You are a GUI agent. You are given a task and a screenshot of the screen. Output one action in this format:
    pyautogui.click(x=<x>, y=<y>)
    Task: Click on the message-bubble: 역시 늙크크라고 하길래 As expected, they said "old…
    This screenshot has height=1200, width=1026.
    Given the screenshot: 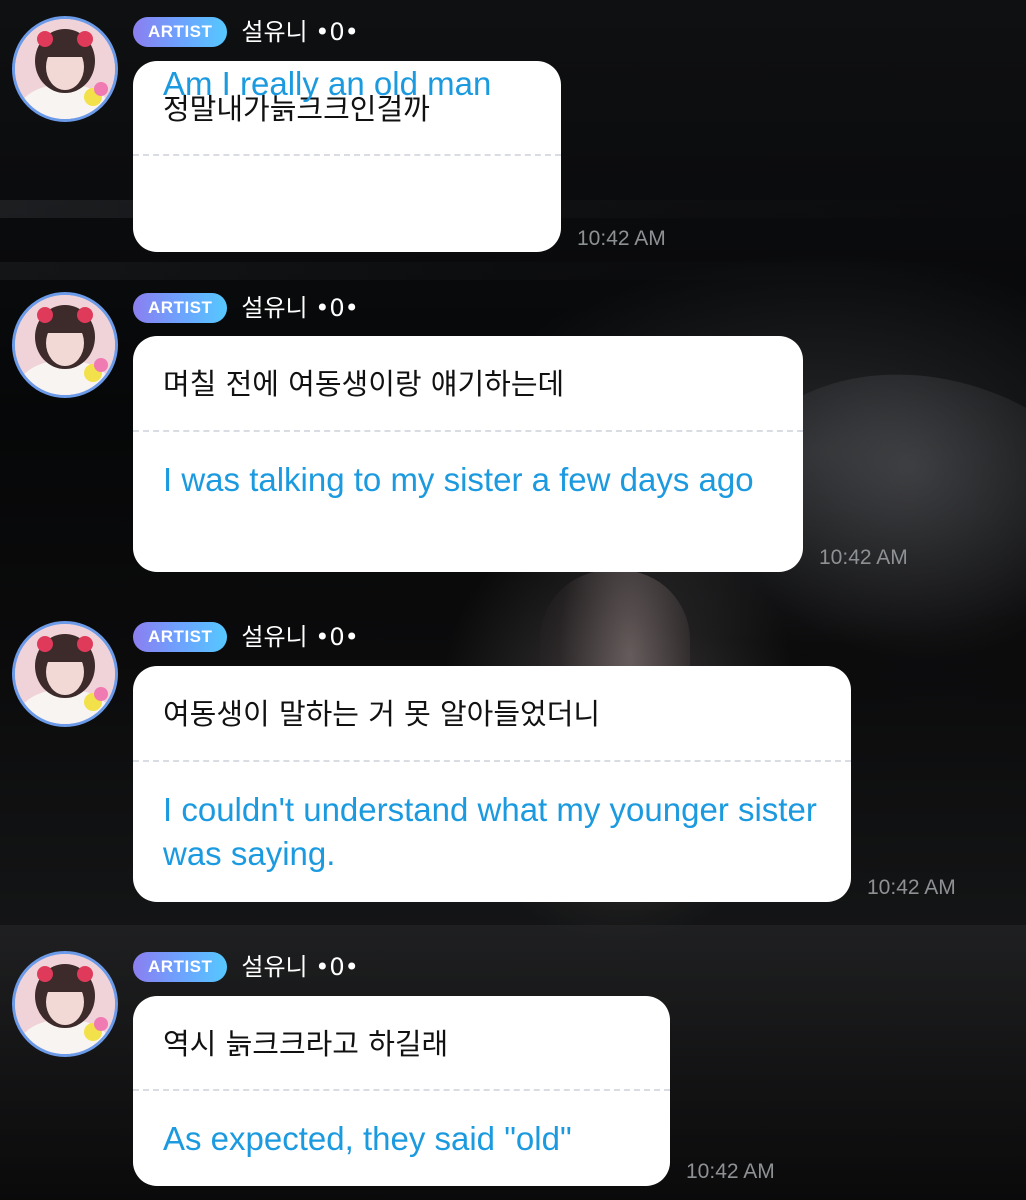 What is the action you would take?
    pyautogui.click(x=401, y=1091)
    